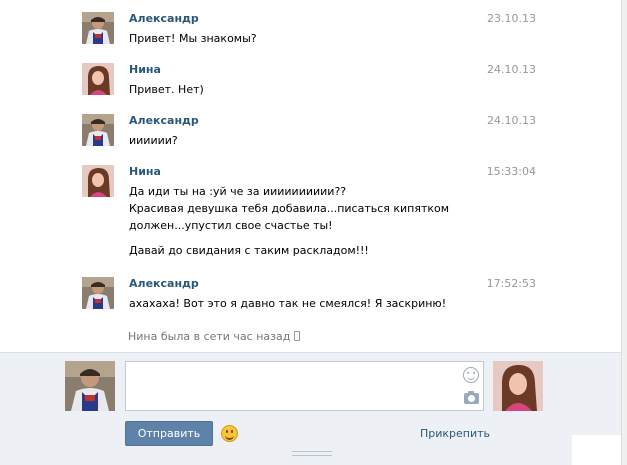 This screenshot has width=627, height=465. What do you see at coordinates (297, 336) in the screenshot?
I see `mobile-phone-icon` at bounding box center [297, 336].